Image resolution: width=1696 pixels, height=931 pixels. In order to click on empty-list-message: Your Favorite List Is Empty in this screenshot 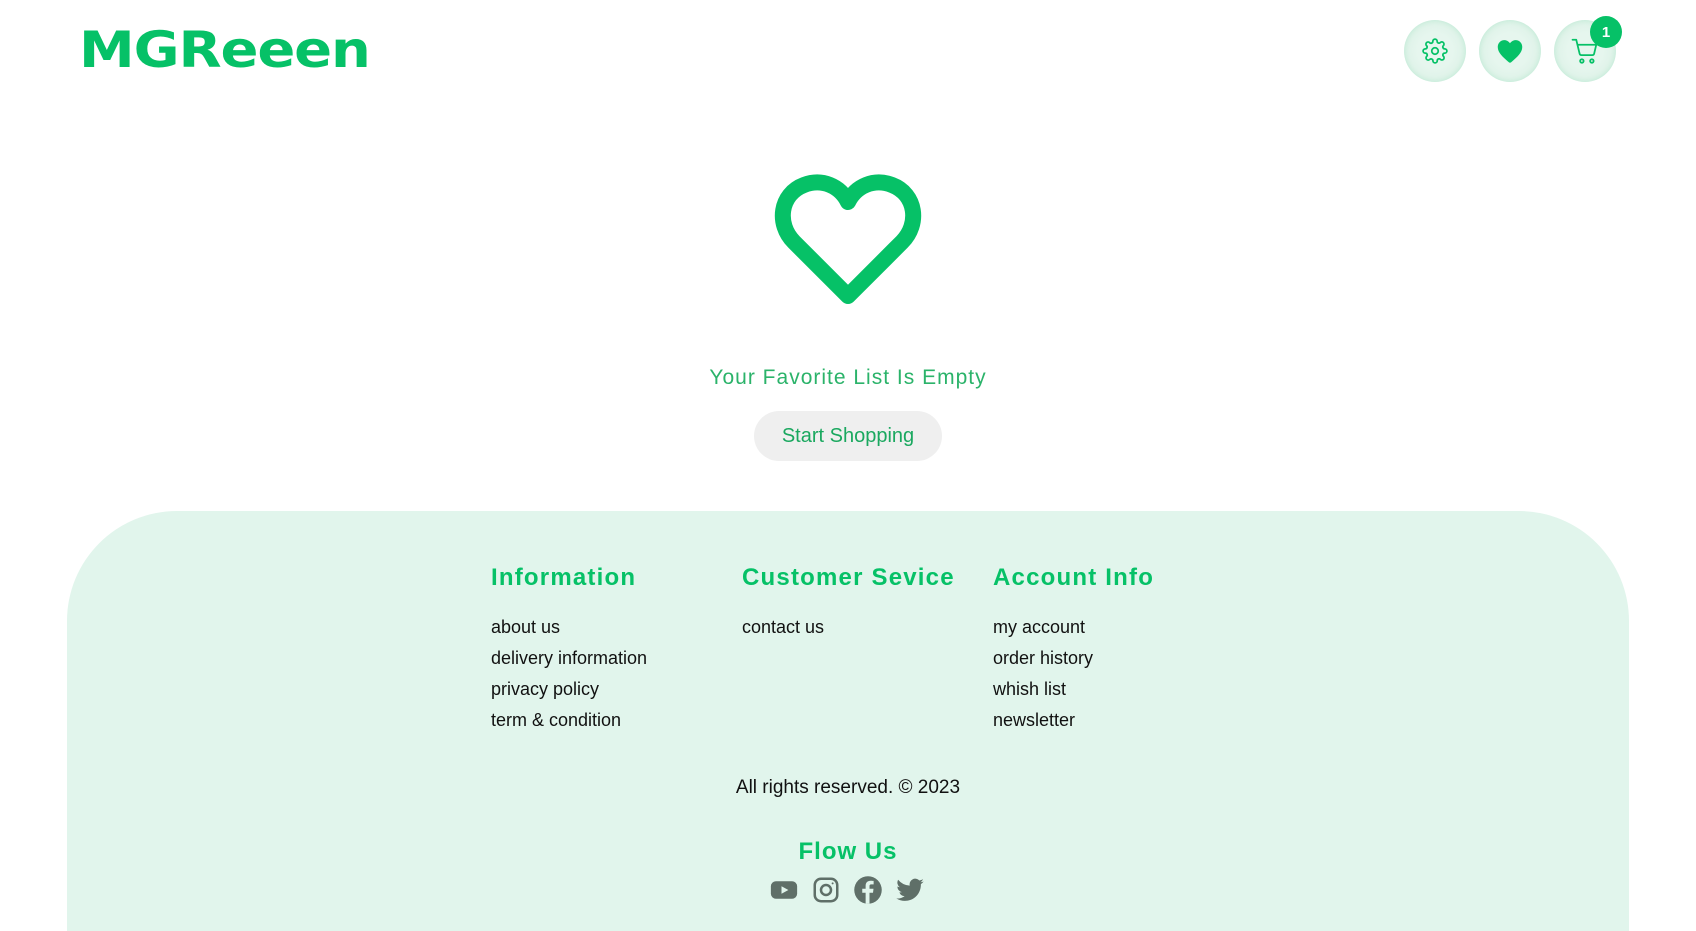, I will do `click(848, 377)`.